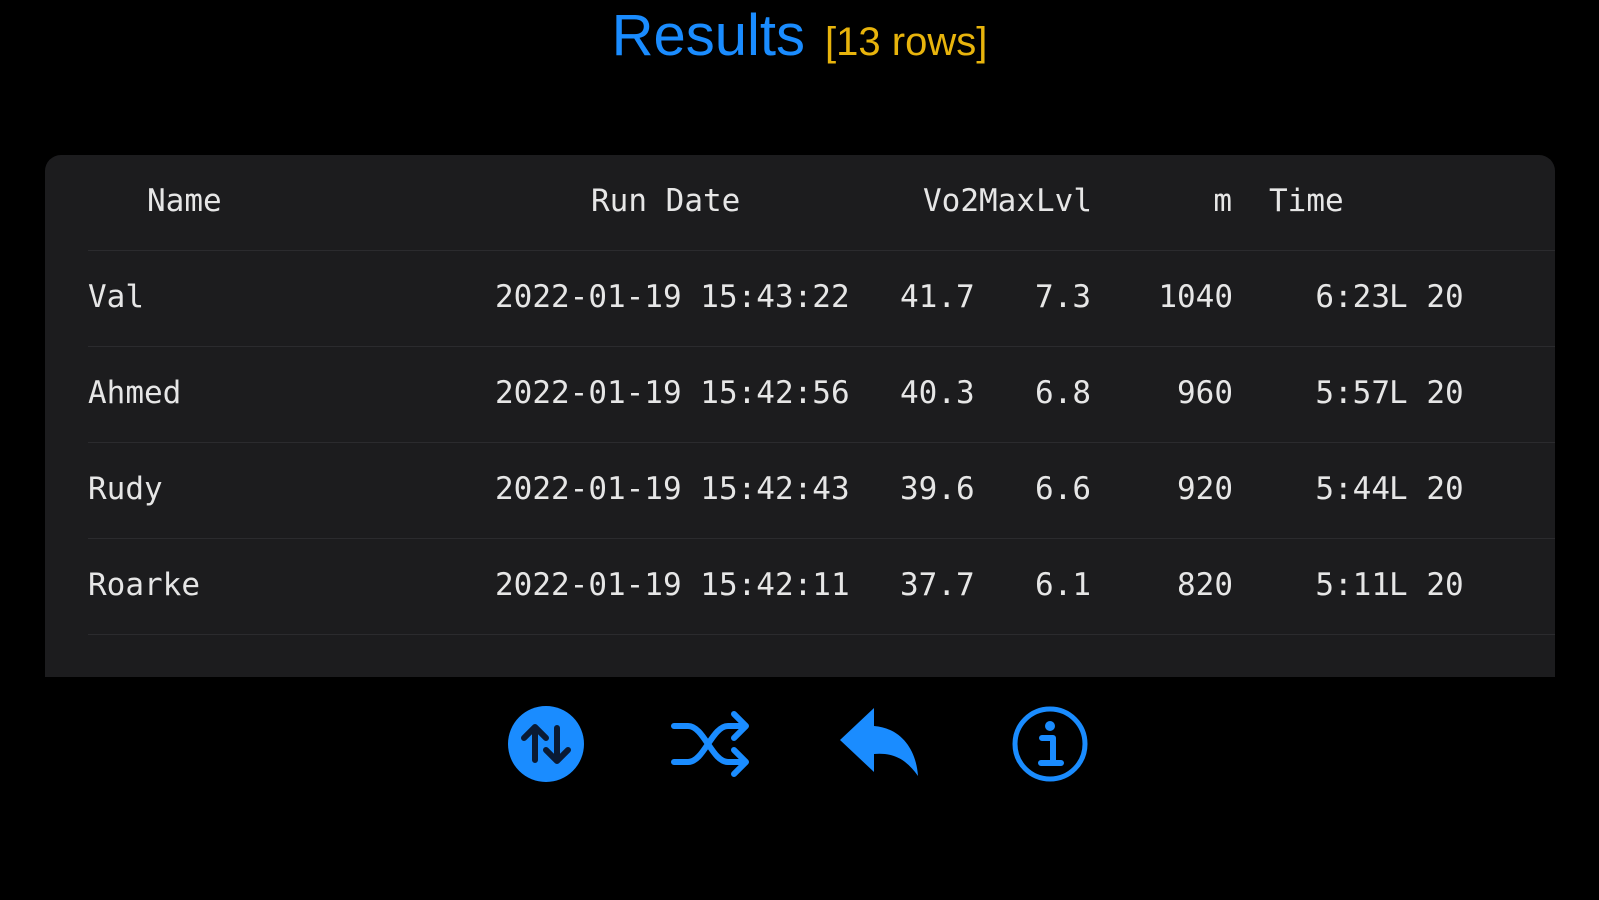  Describe the element at coordinates (672, 585) in the screenshot. I see `cell-run-date: 2022-01-19 15:42:11` at that location.